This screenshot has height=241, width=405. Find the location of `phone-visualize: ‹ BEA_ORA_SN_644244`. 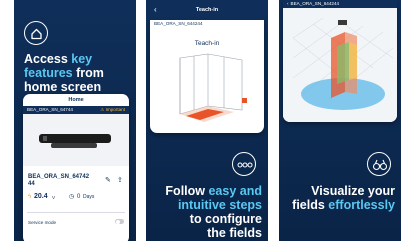

phone-visualize: ‹ BEA_ORA_SN_644244 is located at coordinates (340, 61).